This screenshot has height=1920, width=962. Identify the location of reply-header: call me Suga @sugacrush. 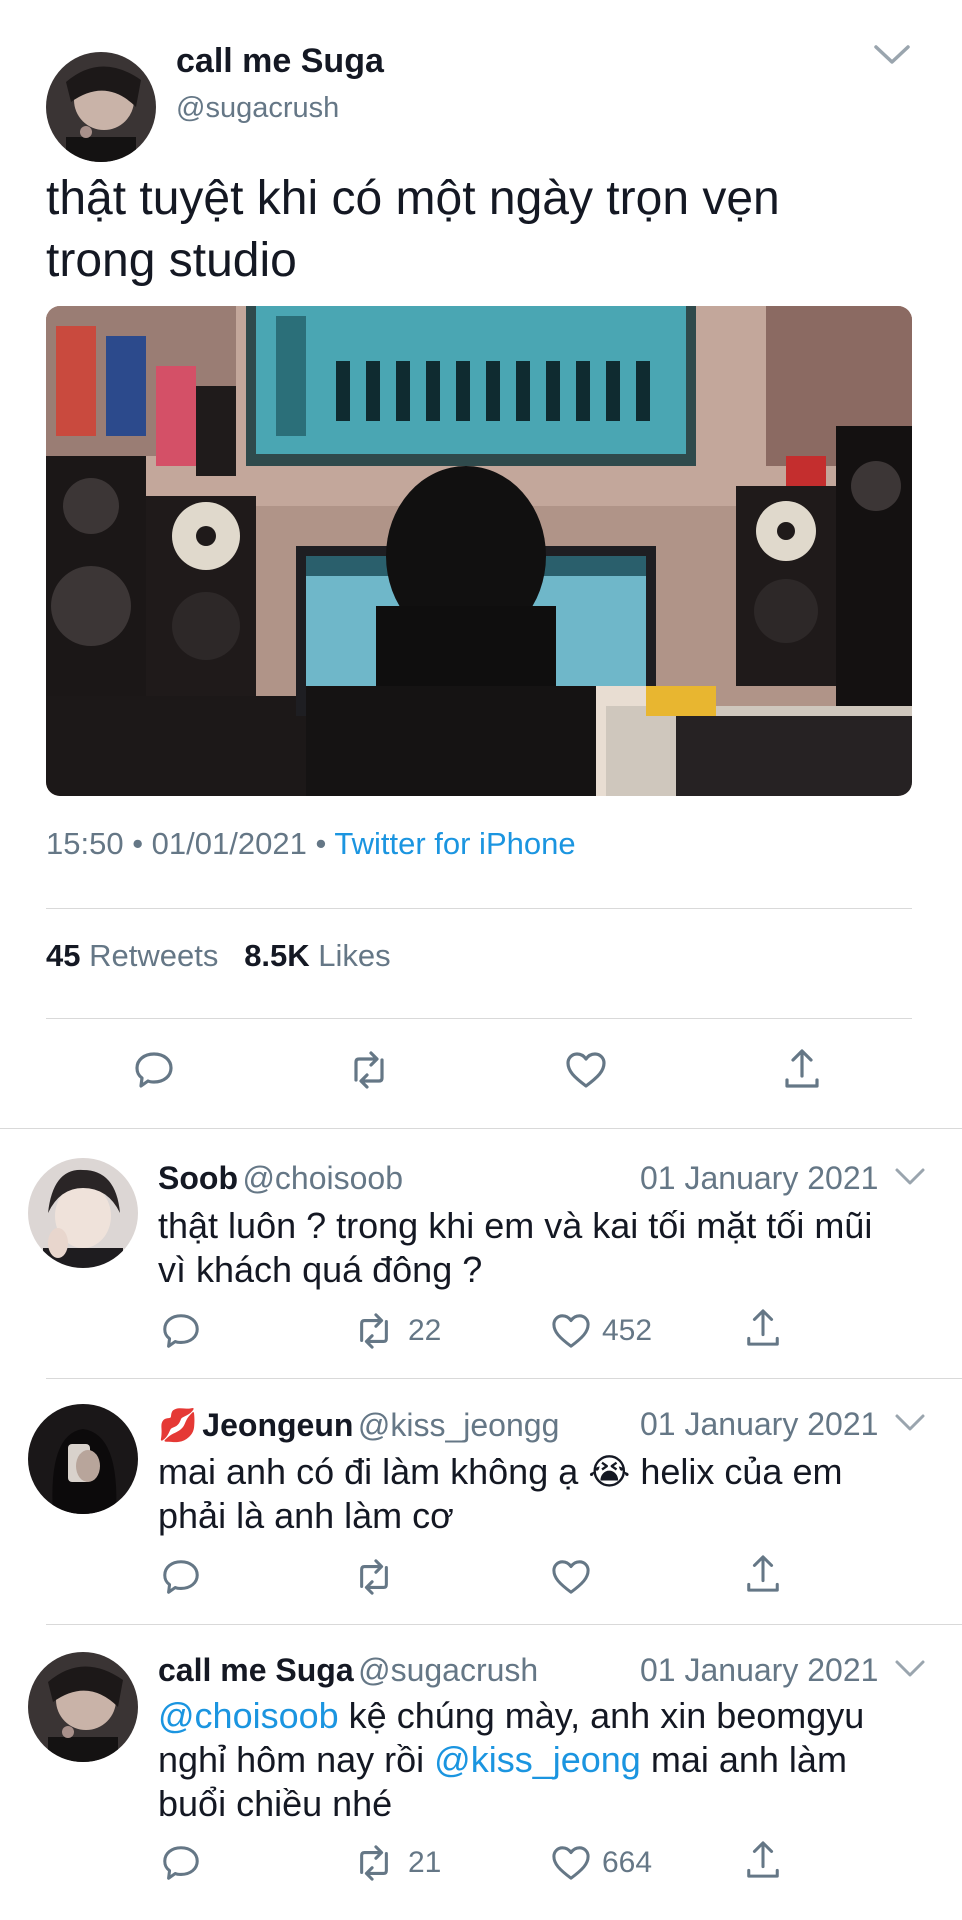
(348, 1670).